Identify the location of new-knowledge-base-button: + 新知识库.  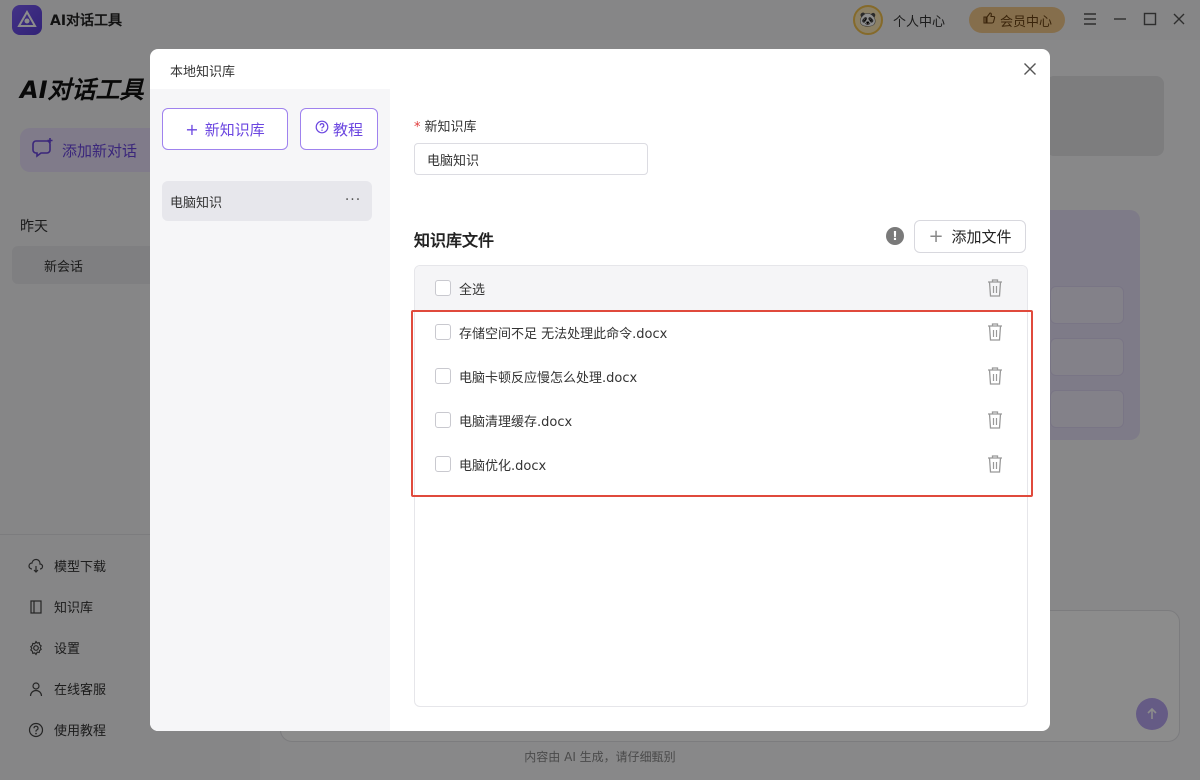
(225, 129).